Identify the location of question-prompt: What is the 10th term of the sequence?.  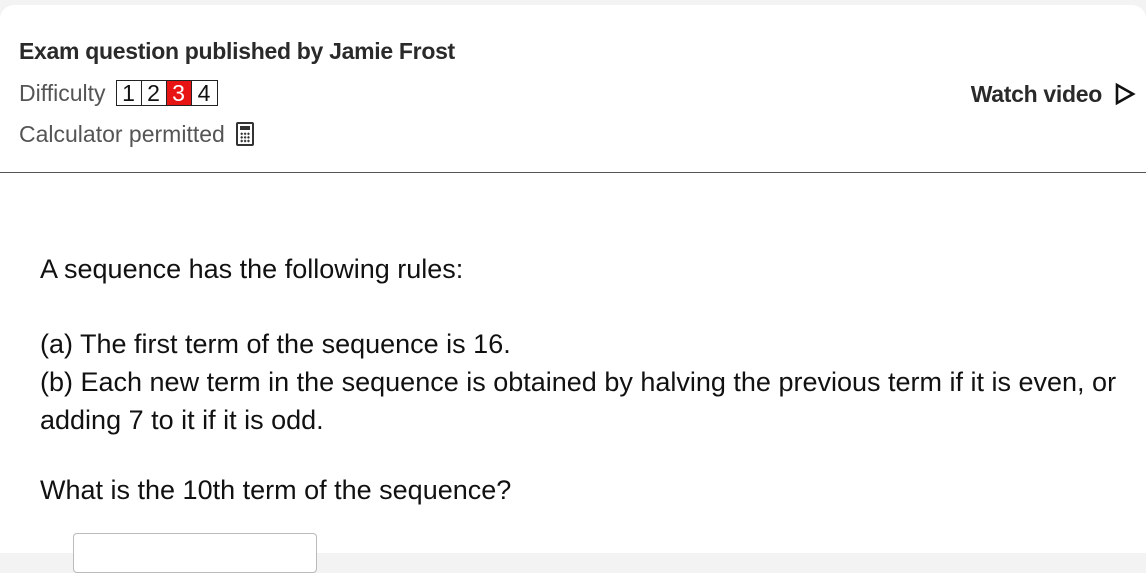
(276, 490).